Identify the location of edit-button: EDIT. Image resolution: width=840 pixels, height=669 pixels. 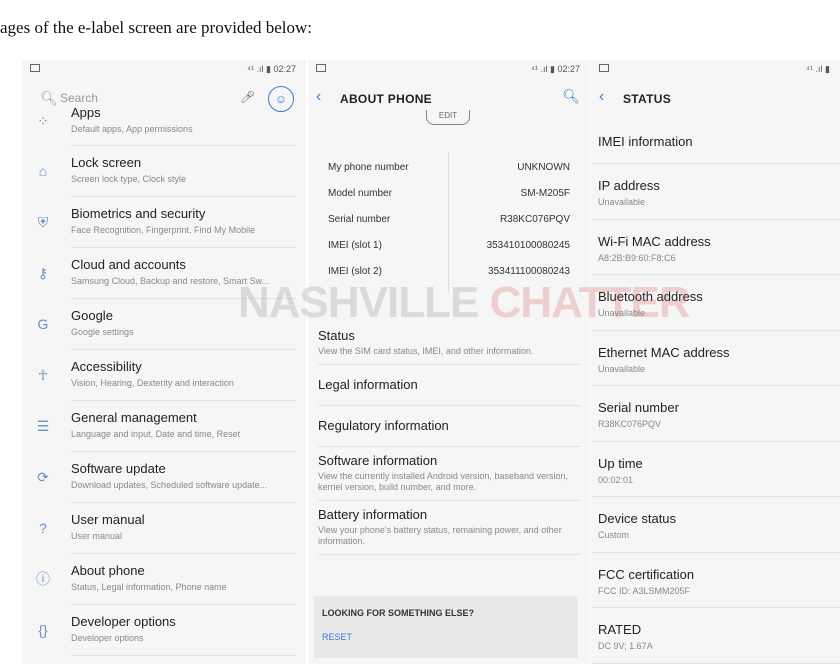
(448, 117).